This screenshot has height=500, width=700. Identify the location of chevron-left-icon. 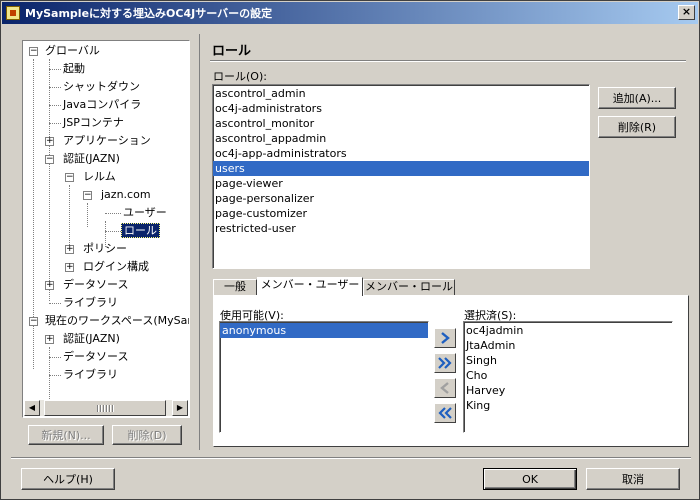
(444, 388).